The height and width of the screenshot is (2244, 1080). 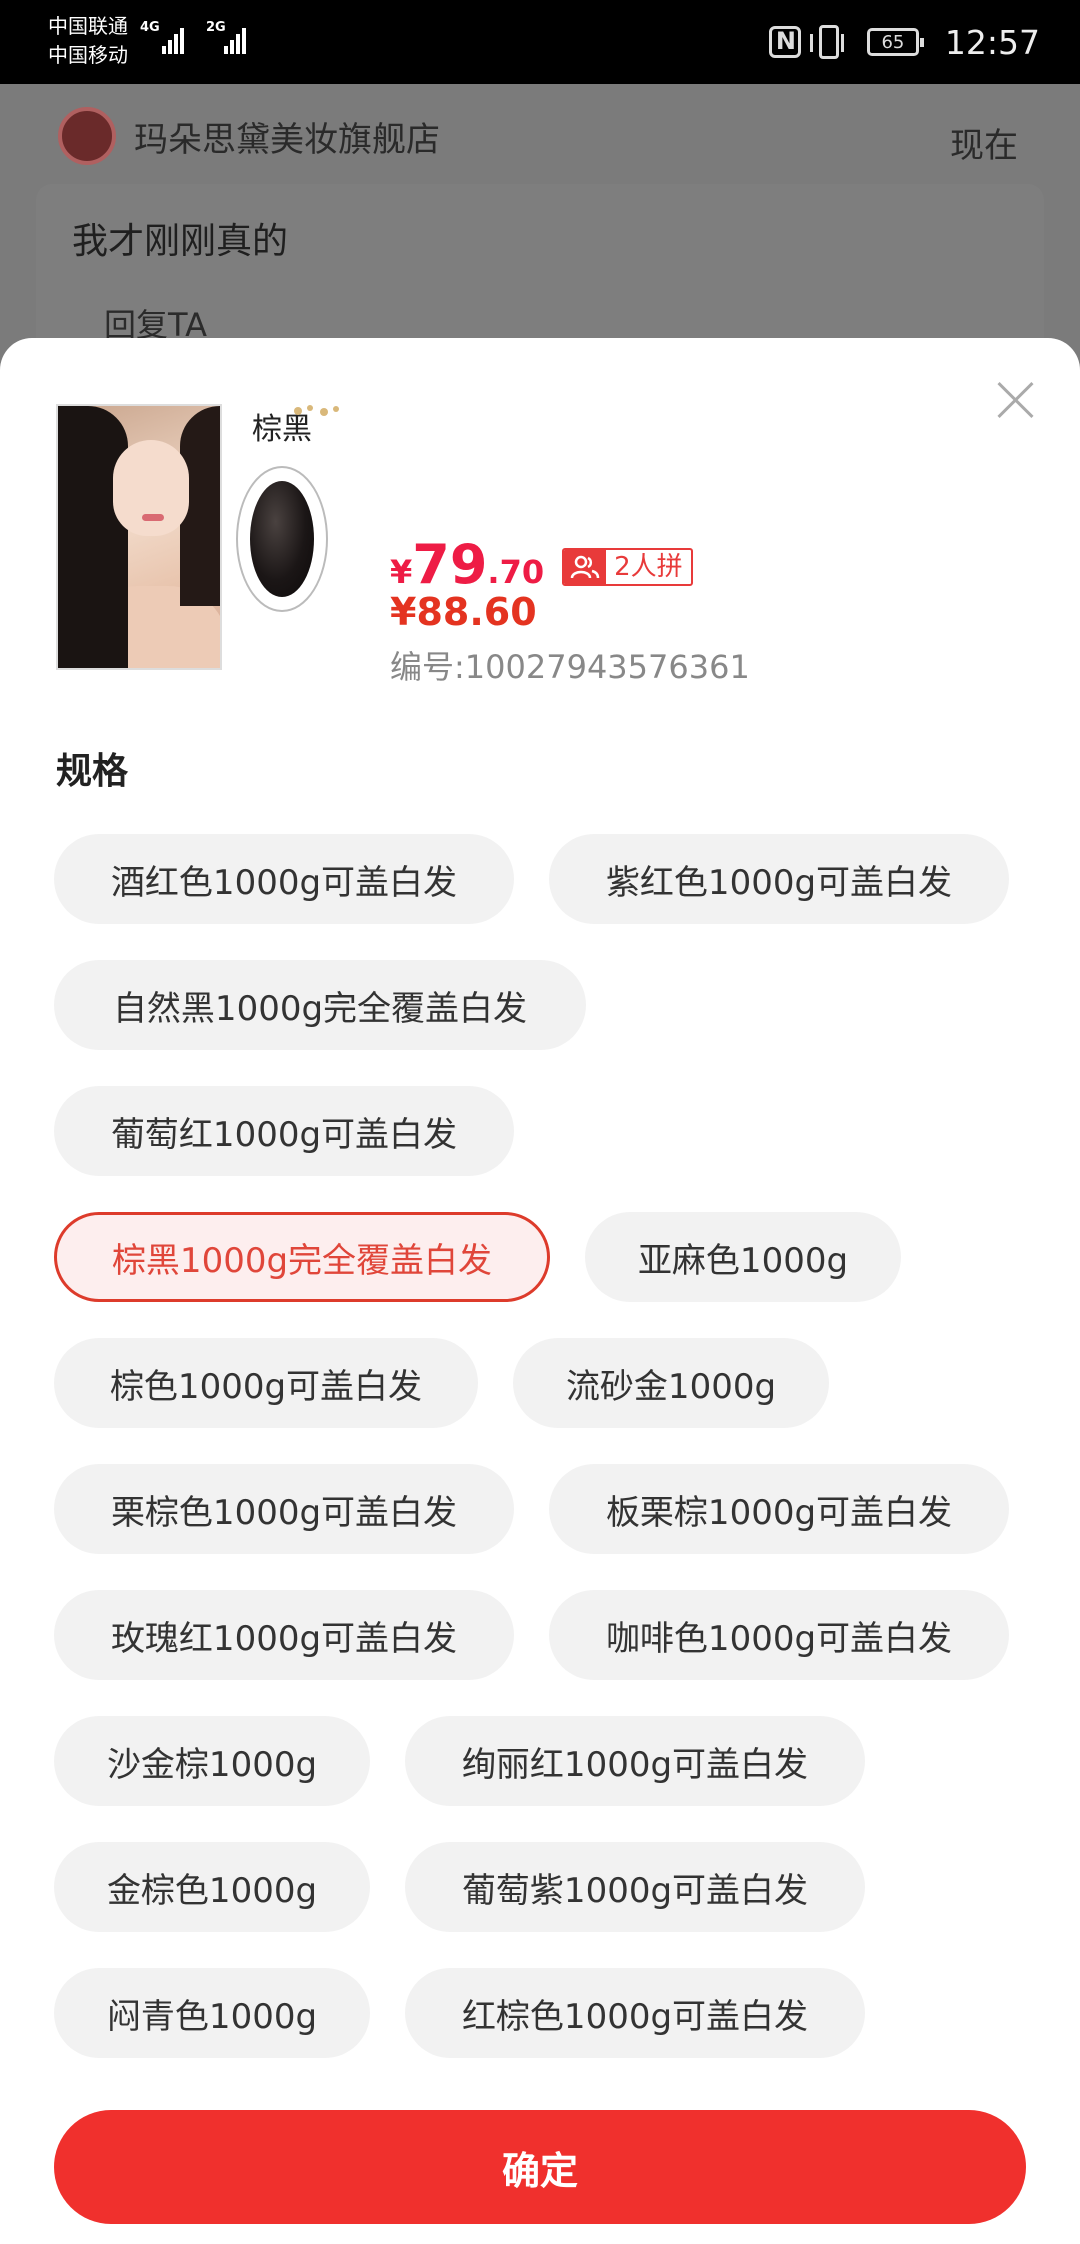 What do you see at coordinates (284, 879) in the screenshot?
I see `spec-option: 酒红色1000g可盖白发` at bounding box center [284, 879].